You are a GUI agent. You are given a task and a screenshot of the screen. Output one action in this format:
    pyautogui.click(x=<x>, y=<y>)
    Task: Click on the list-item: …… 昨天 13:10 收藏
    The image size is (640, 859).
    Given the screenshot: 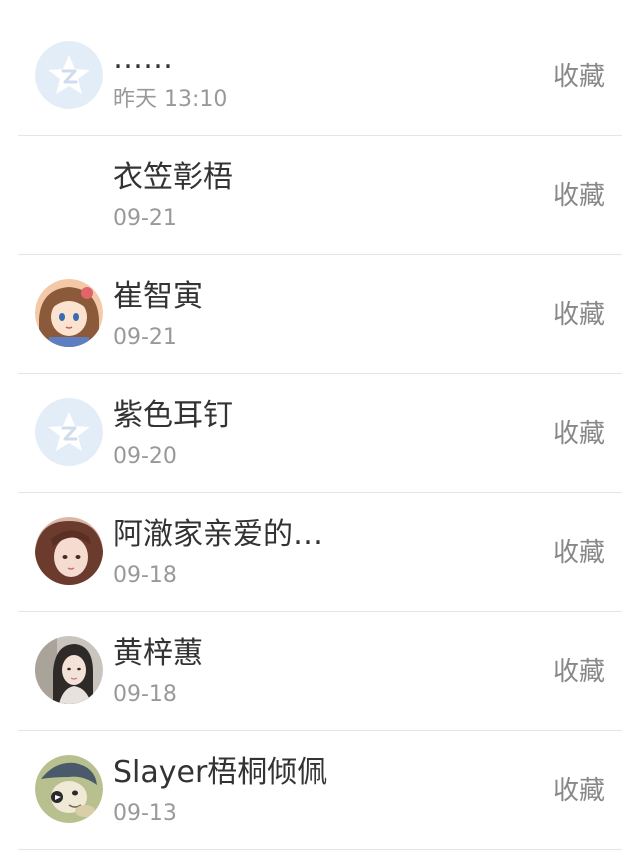 What is the action you would take?
    pyautogui.click(x=320, y=76)
    